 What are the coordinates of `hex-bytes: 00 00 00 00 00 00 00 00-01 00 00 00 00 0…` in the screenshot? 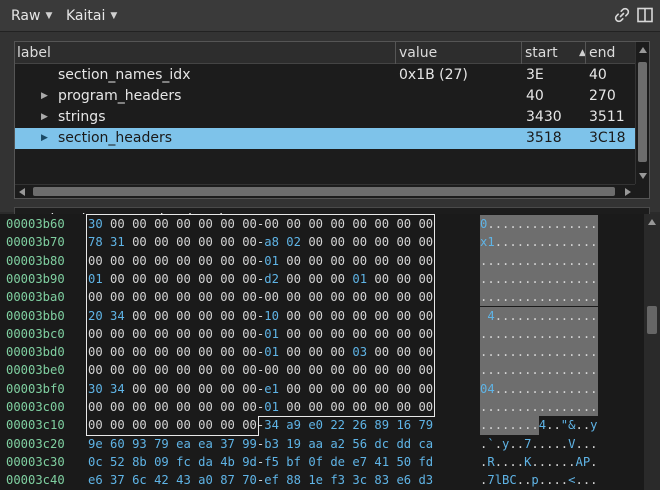 It's located at (260, 261).